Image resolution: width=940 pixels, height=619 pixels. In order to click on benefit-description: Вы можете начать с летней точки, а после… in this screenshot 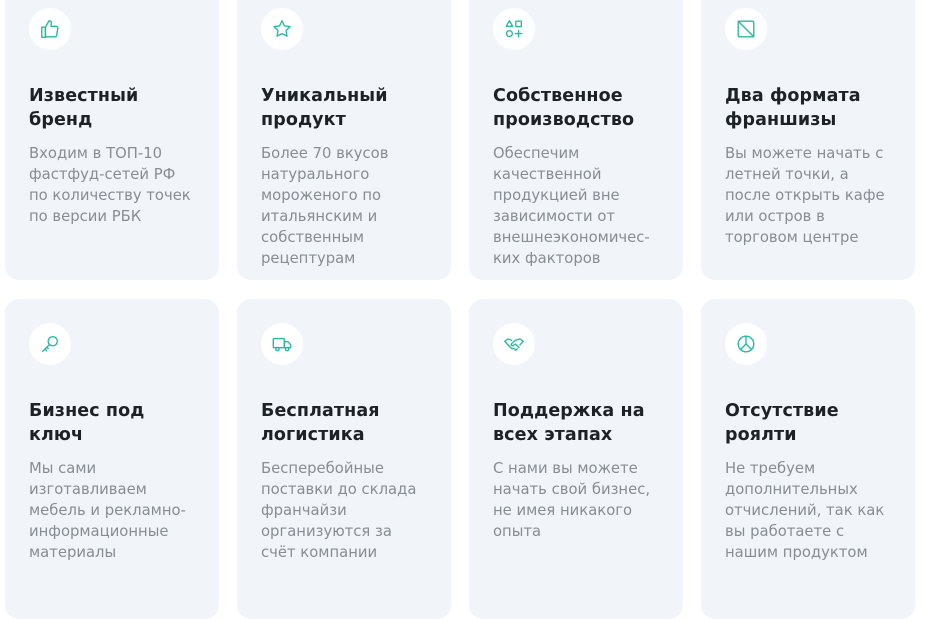, I will do `click(805, 195)`.